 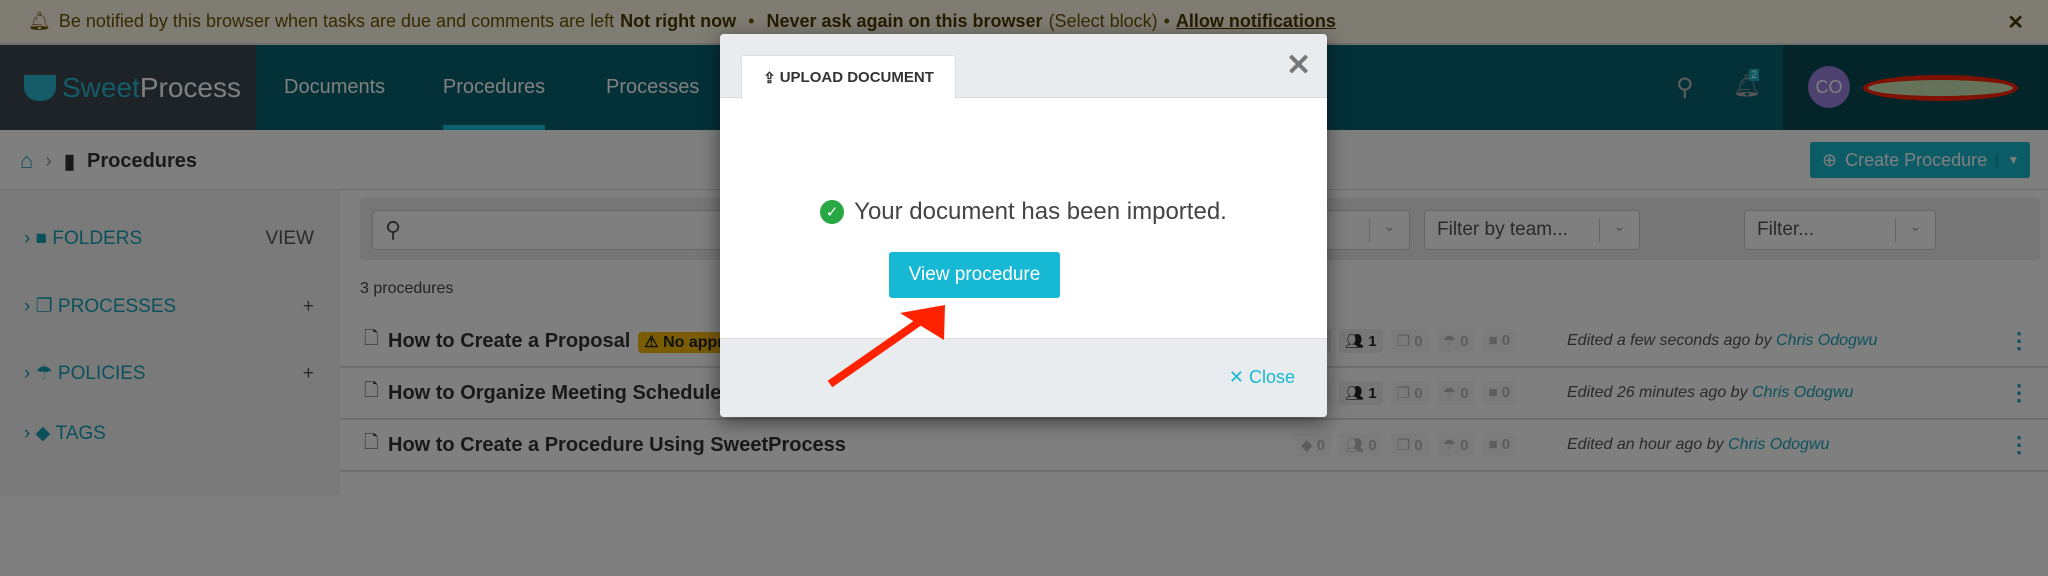 What do you see at coordinates (769, 78) in the screenshot?
I see `upload-icon: ⇪` at bounding box center [769, 78].